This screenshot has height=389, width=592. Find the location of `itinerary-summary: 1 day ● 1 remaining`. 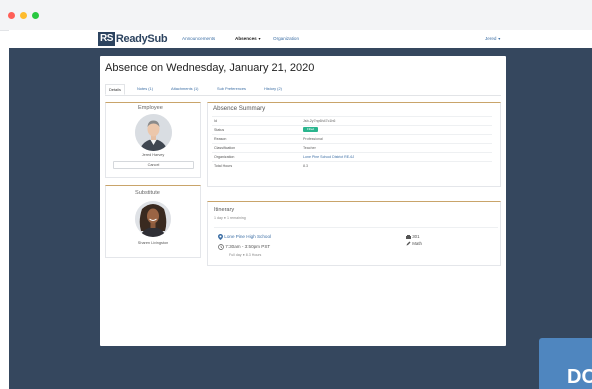

itinerary-summary: 1 day ● 1 remaining is located at coordinates (230, 218).